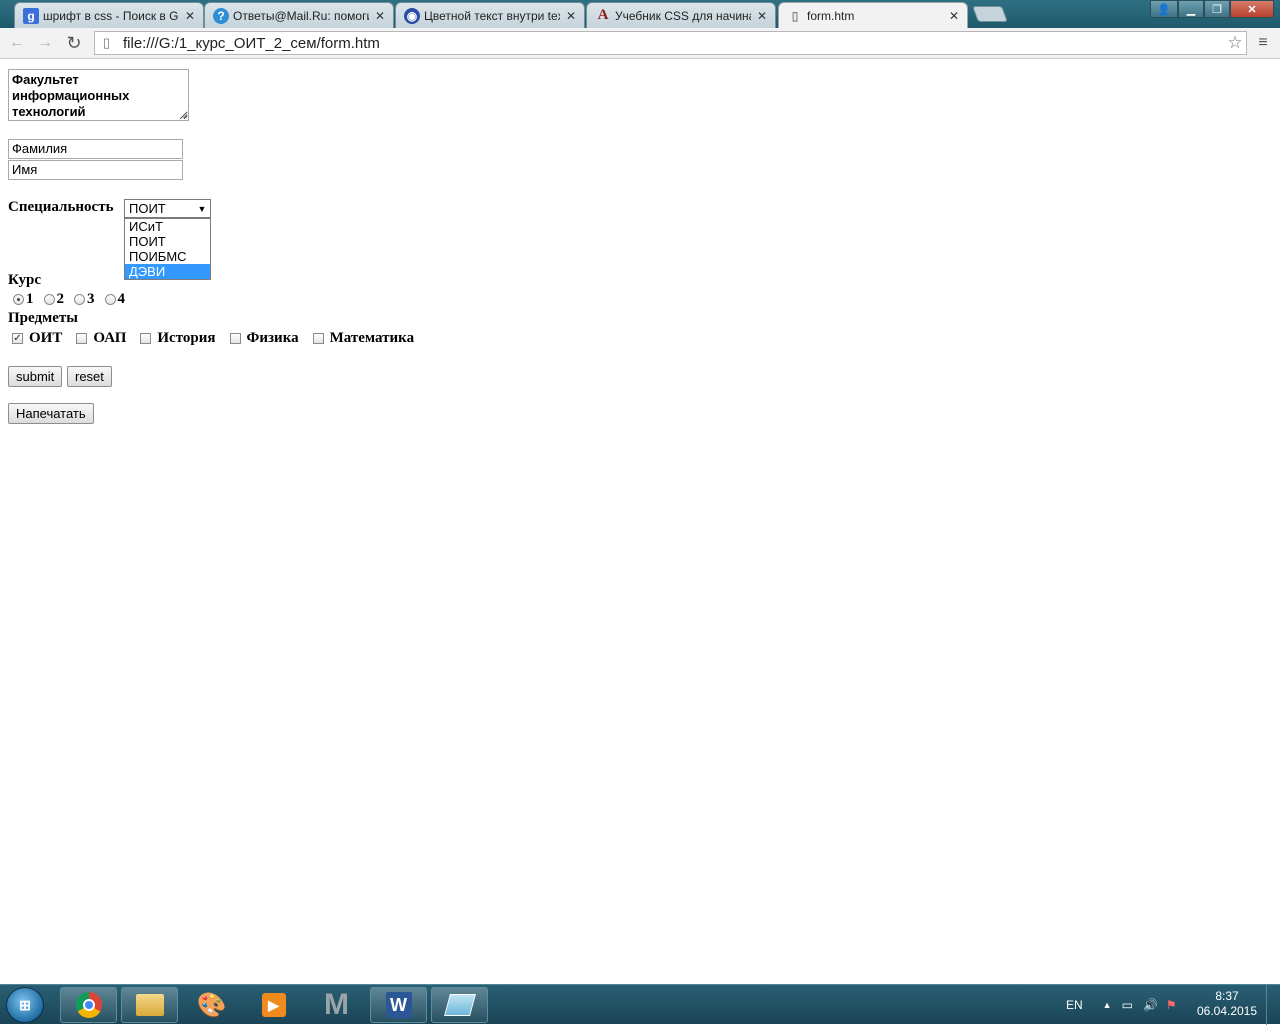  I want to click on faculty-text: Факультет информационных технологий, so click(71, 95).